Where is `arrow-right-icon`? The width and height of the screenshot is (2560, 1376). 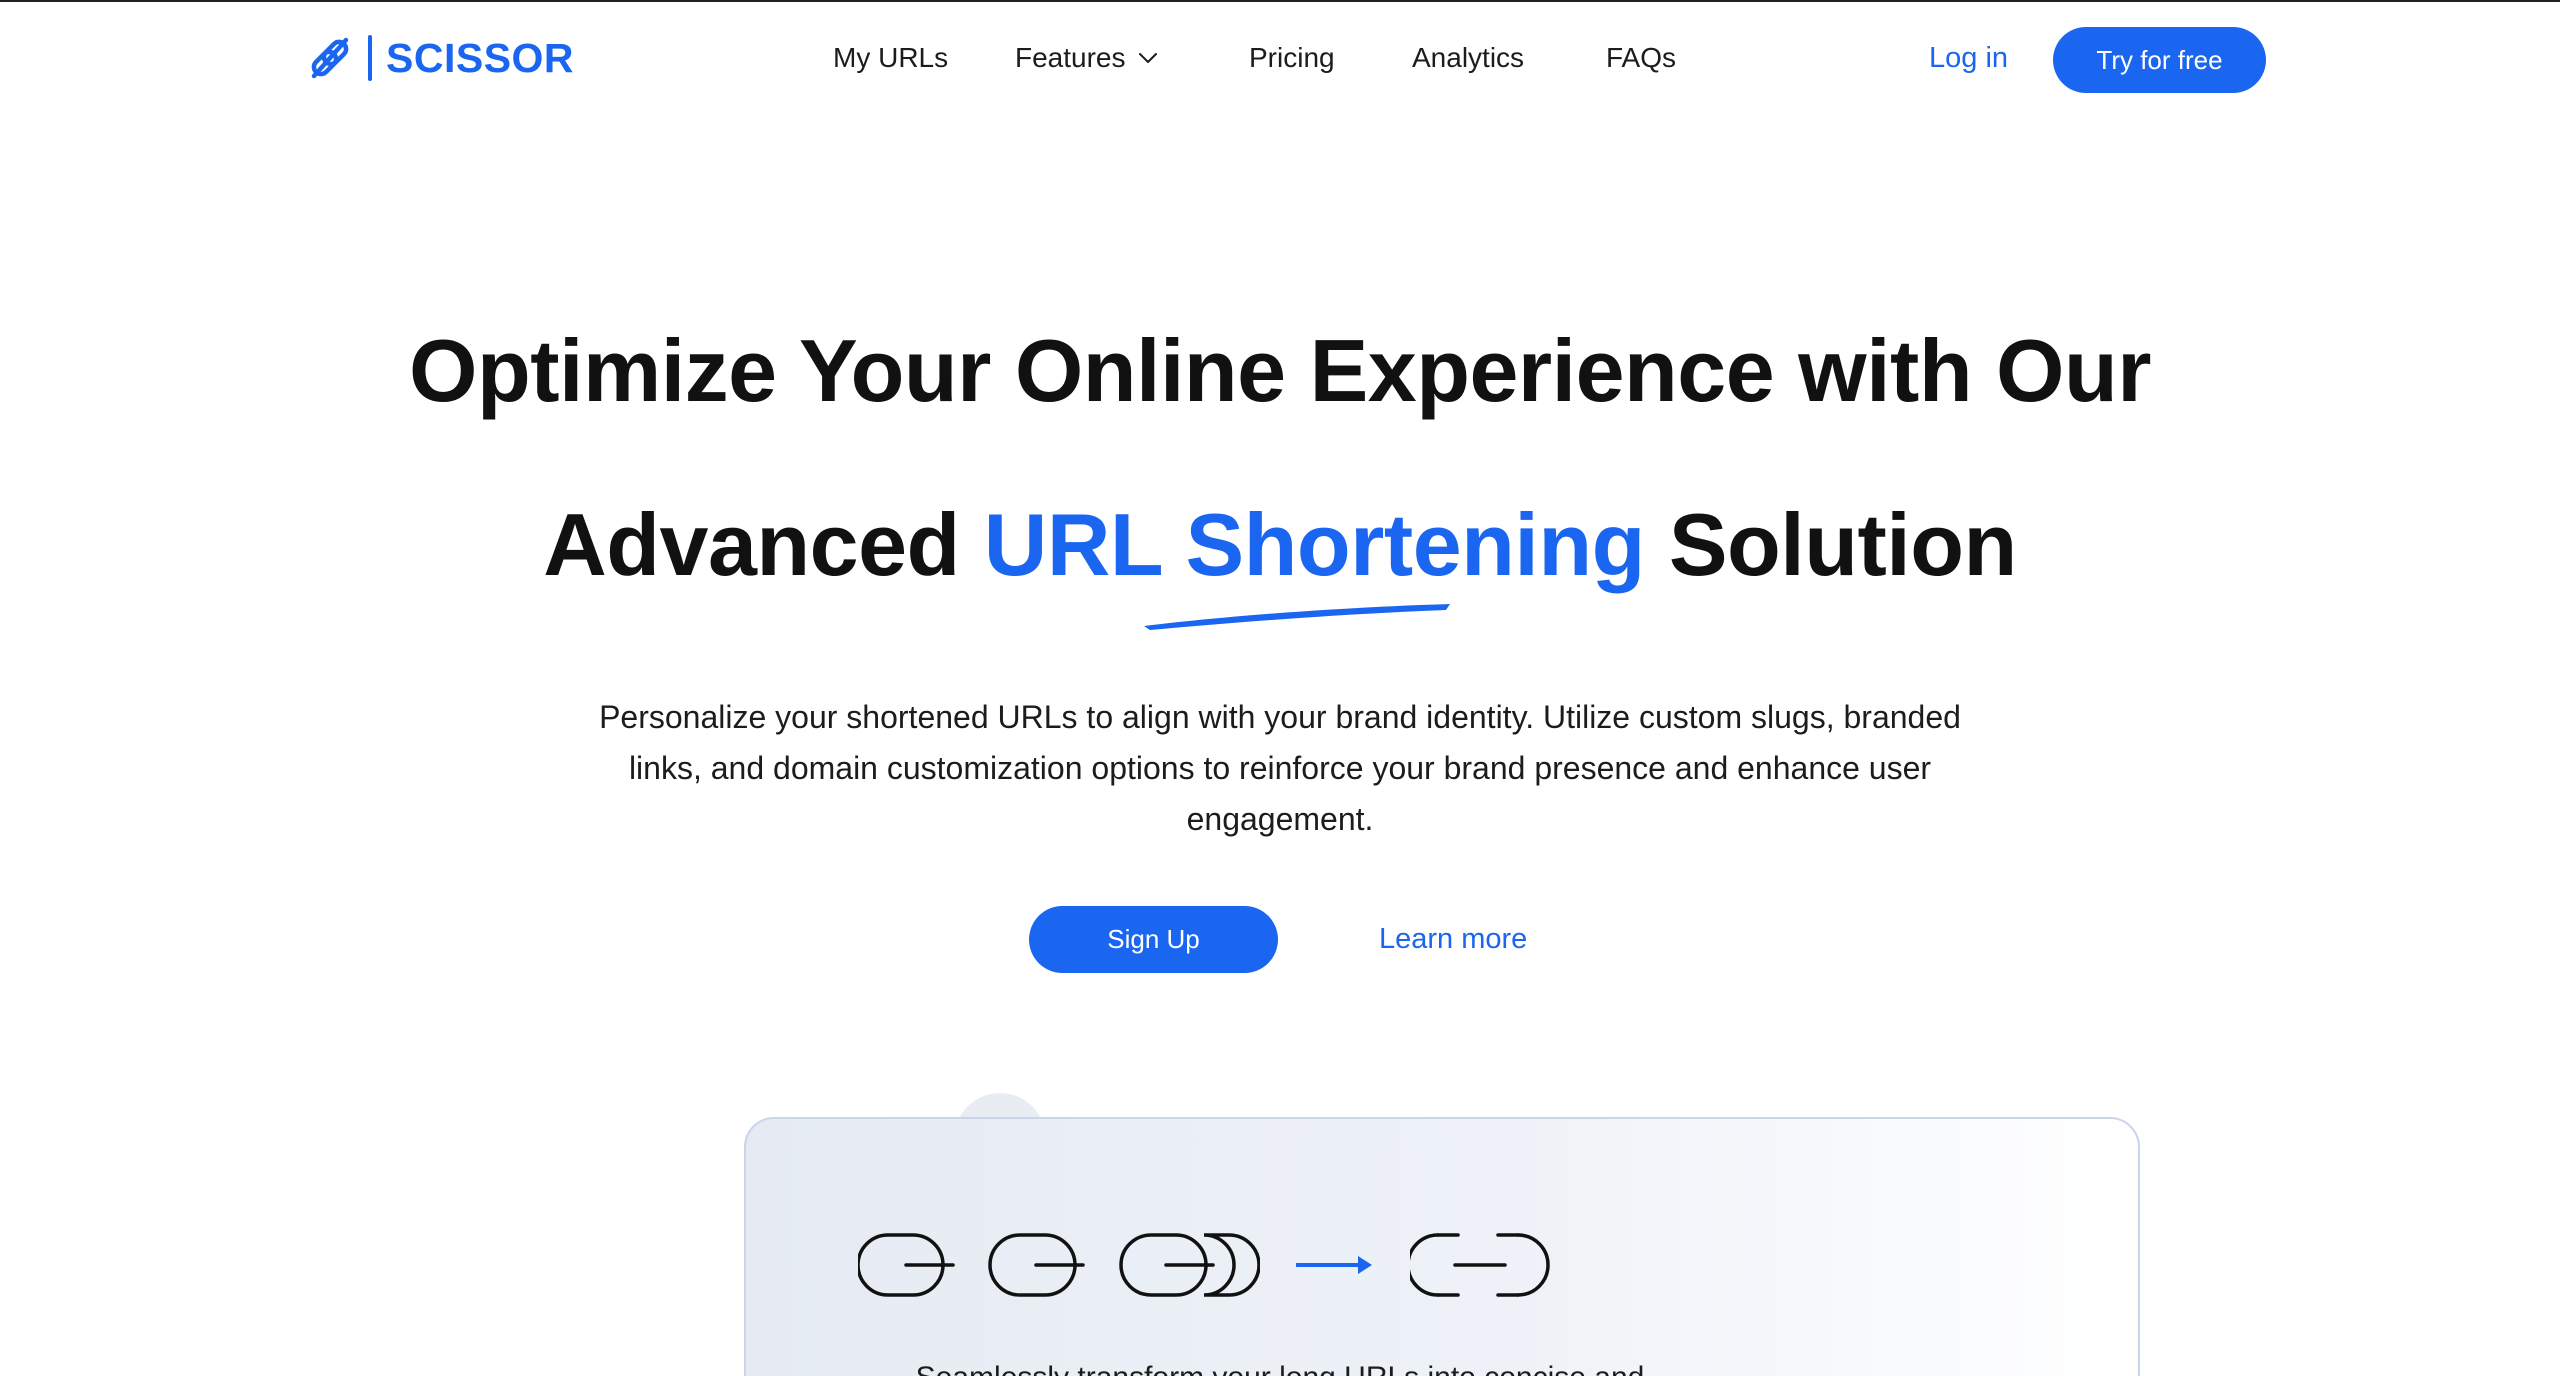
arrow-right-icon is located at coordinates (1334, 1265).